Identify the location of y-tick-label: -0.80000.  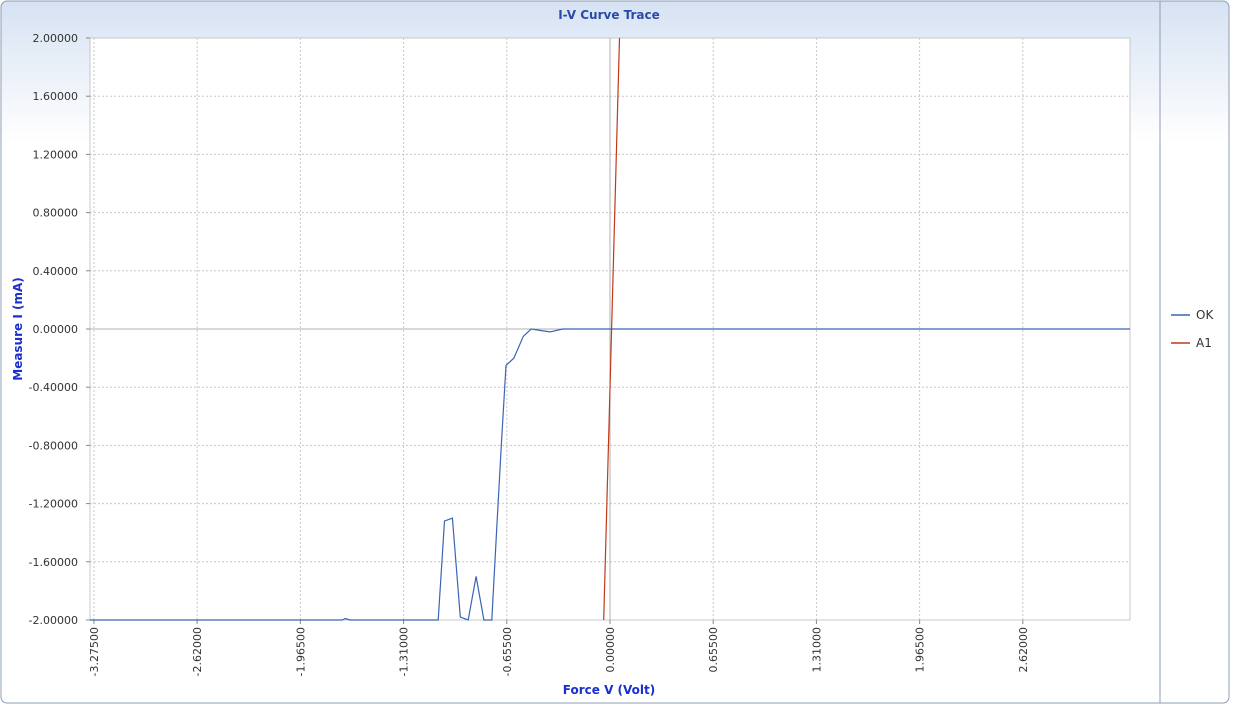
(53, 445).